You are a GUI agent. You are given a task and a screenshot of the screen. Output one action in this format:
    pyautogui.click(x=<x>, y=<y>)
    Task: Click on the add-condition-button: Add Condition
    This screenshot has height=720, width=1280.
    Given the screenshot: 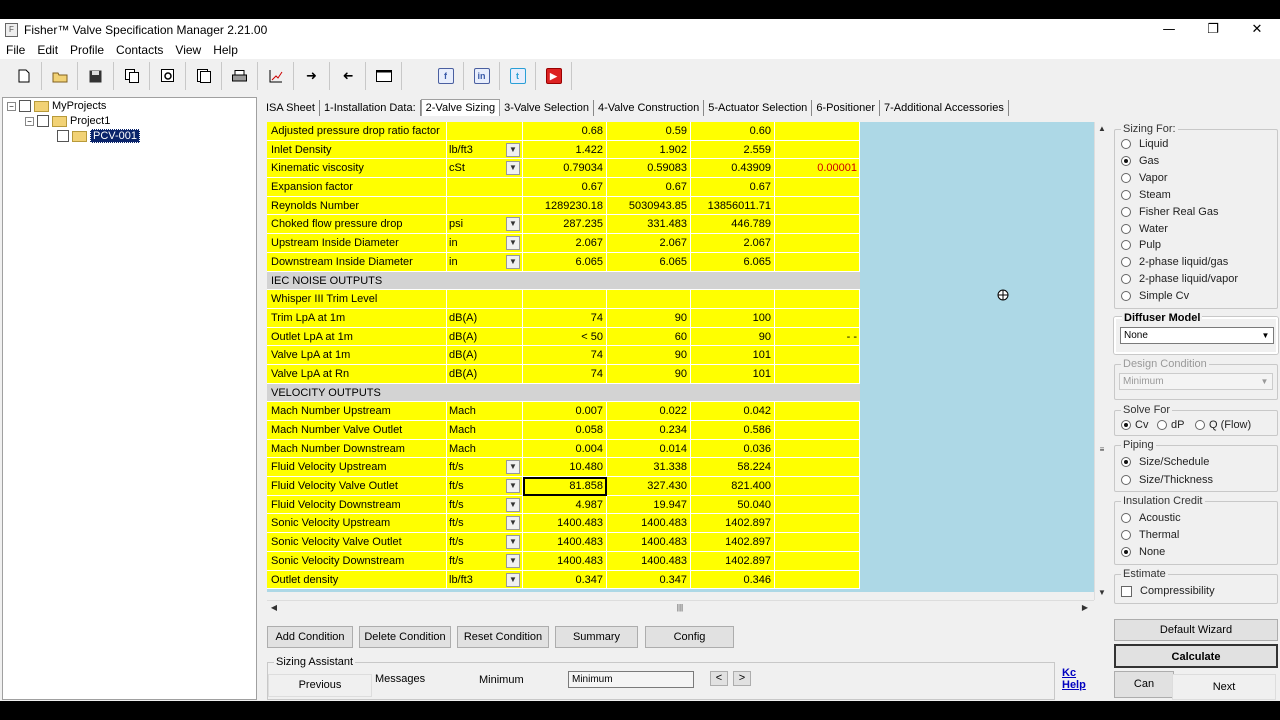 What is the action you would take?
    pyautogui.click(x=310, y=637)
    